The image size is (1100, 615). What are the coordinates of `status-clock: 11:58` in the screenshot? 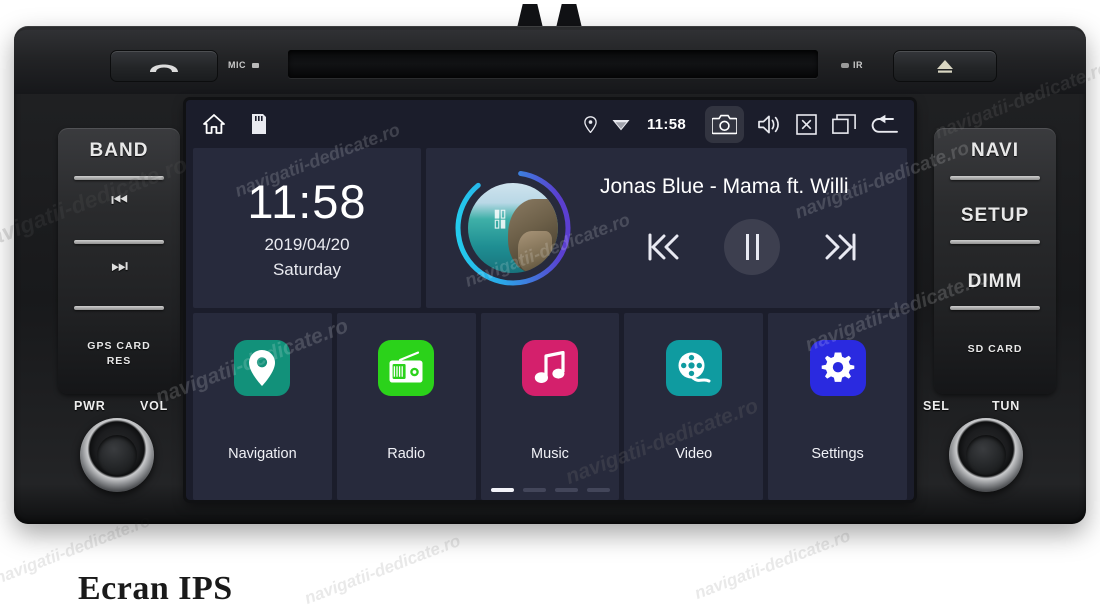 It's located at (666, 124).